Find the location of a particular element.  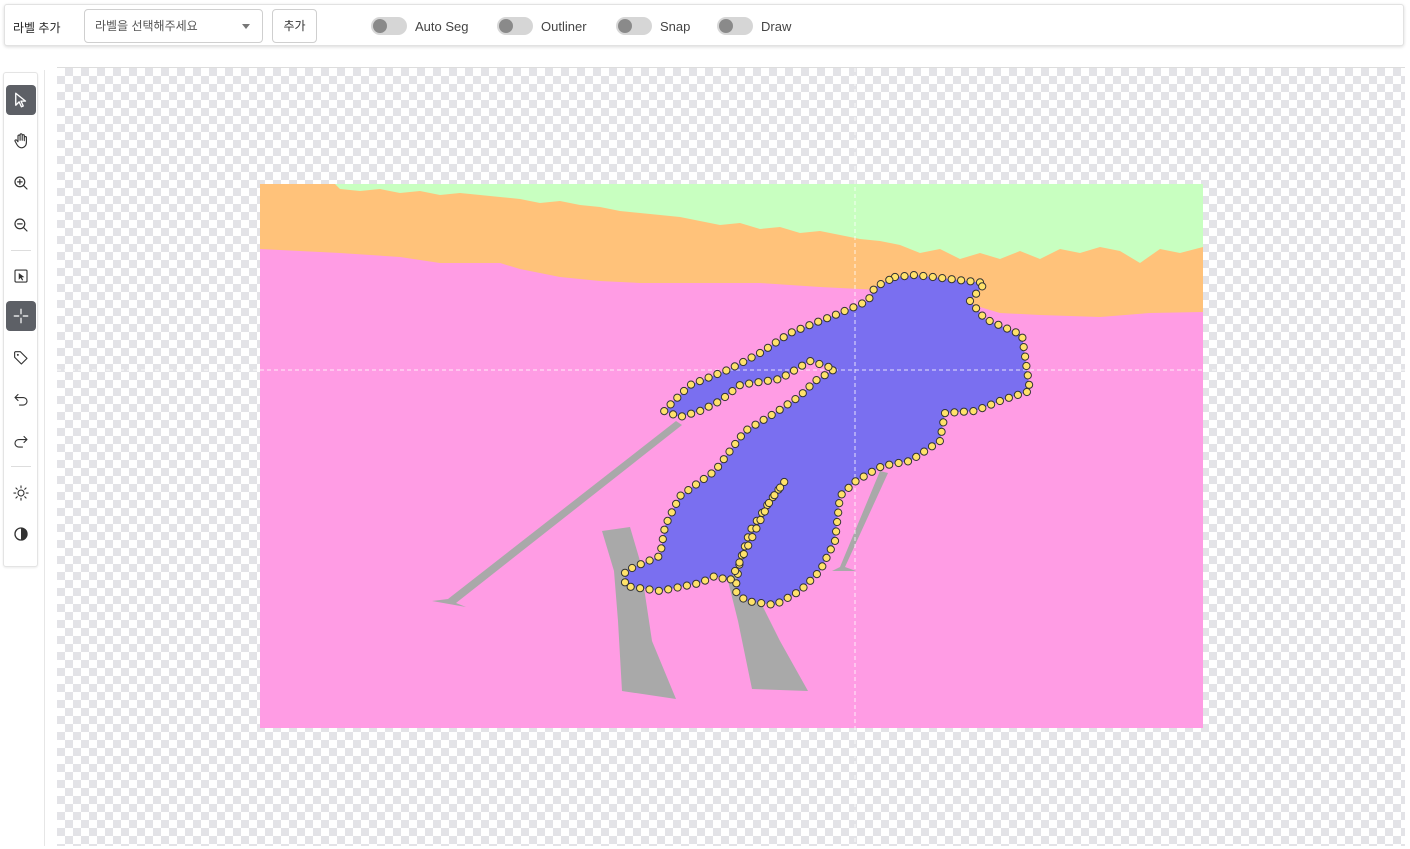

box-select-tool is located at coordinates (21, 276).